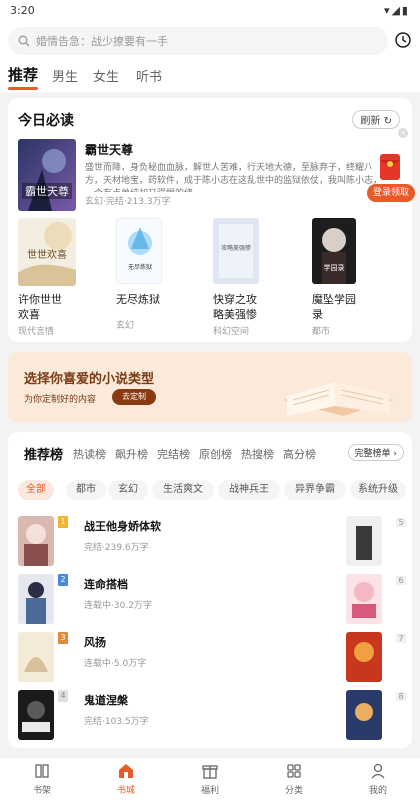  Describe the element at coordinates (43, 453) in the screenshot. I see `ranking-tab: 推荐榜` at that location.